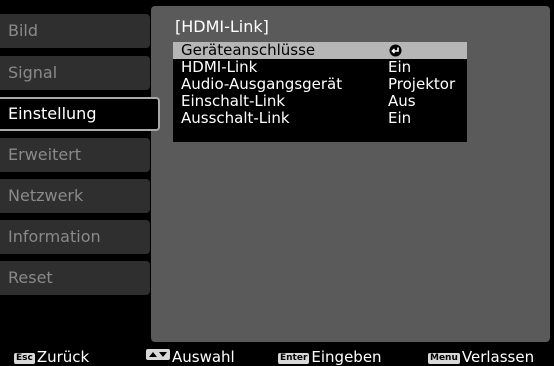 The width and height of the screenshot is (554, 366). I want to click on enter-key-icon: Enter, so click(294, 358).